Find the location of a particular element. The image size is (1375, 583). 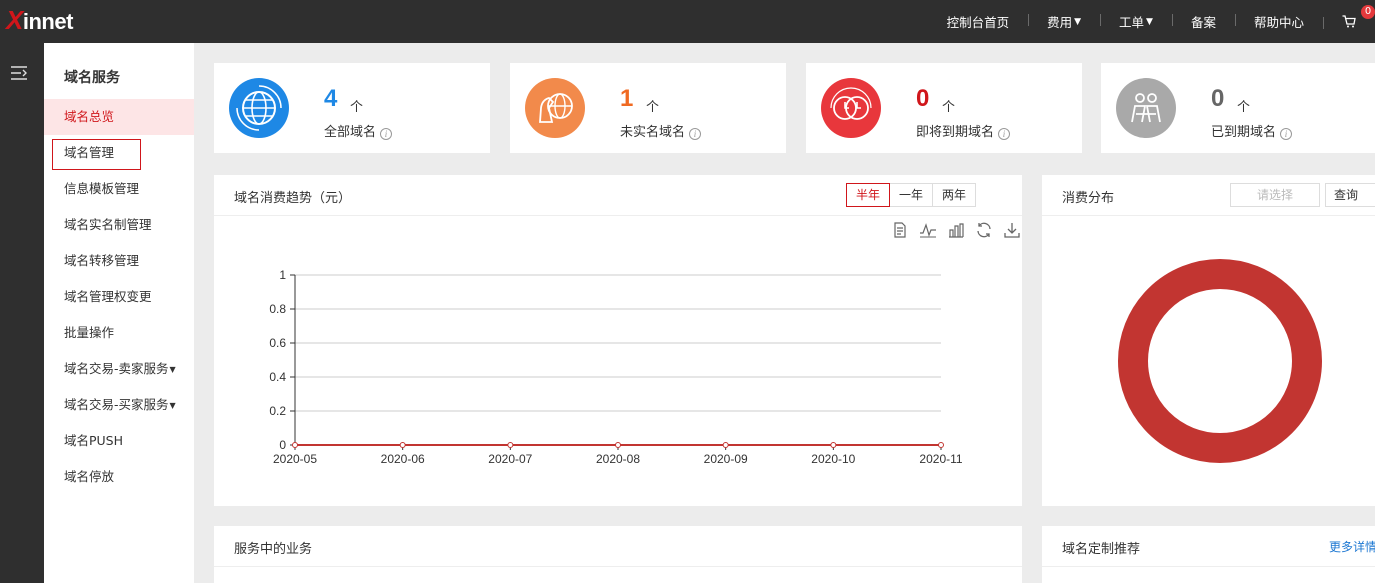

cart-count-badge: 0 is located at coordinates (1368, 12).